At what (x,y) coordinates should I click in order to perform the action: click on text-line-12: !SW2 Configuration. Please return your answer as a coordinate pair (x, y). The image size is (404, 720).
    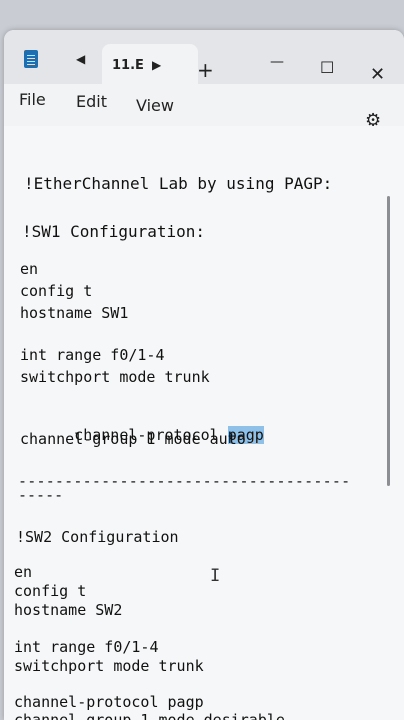
    Looking at the image, I should click on (97, 537).